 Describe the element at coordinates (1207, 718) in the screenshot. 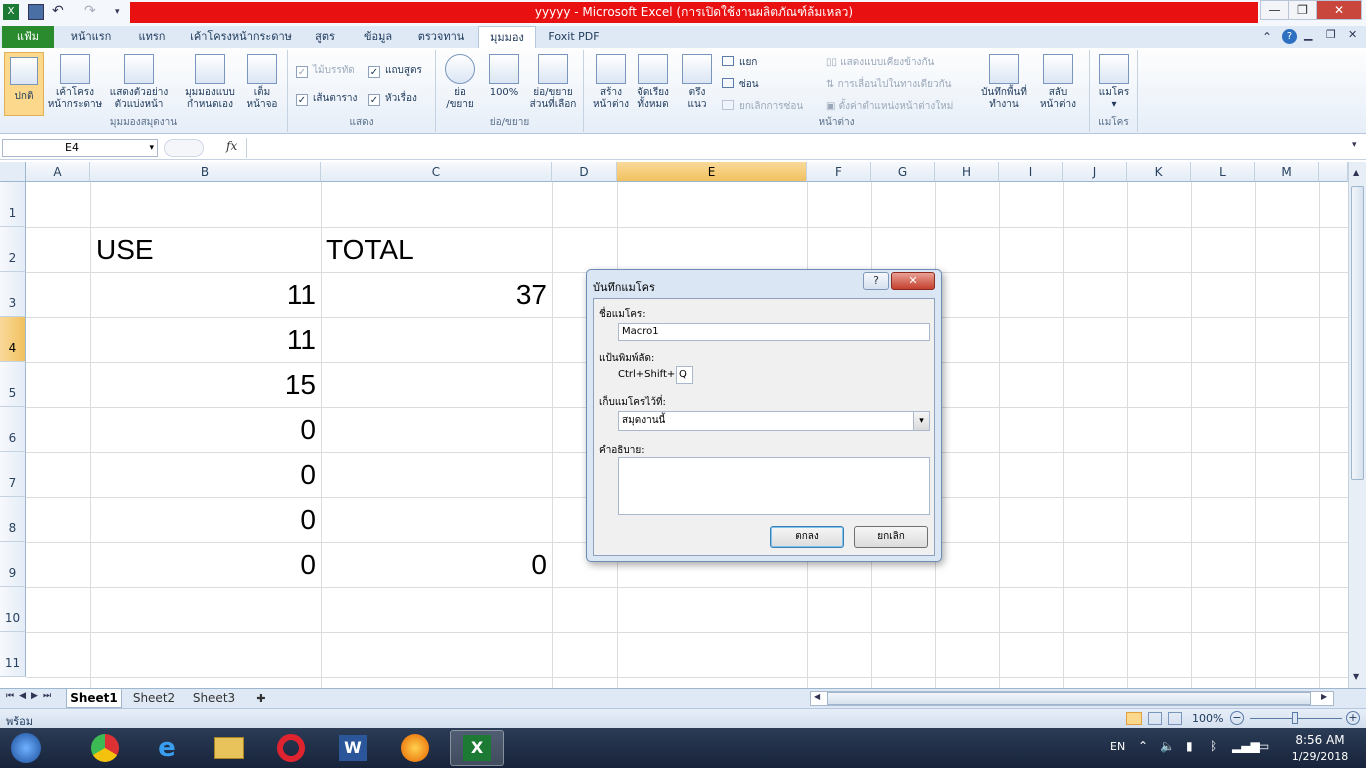

I see `zoom-level: 100%` at that location.